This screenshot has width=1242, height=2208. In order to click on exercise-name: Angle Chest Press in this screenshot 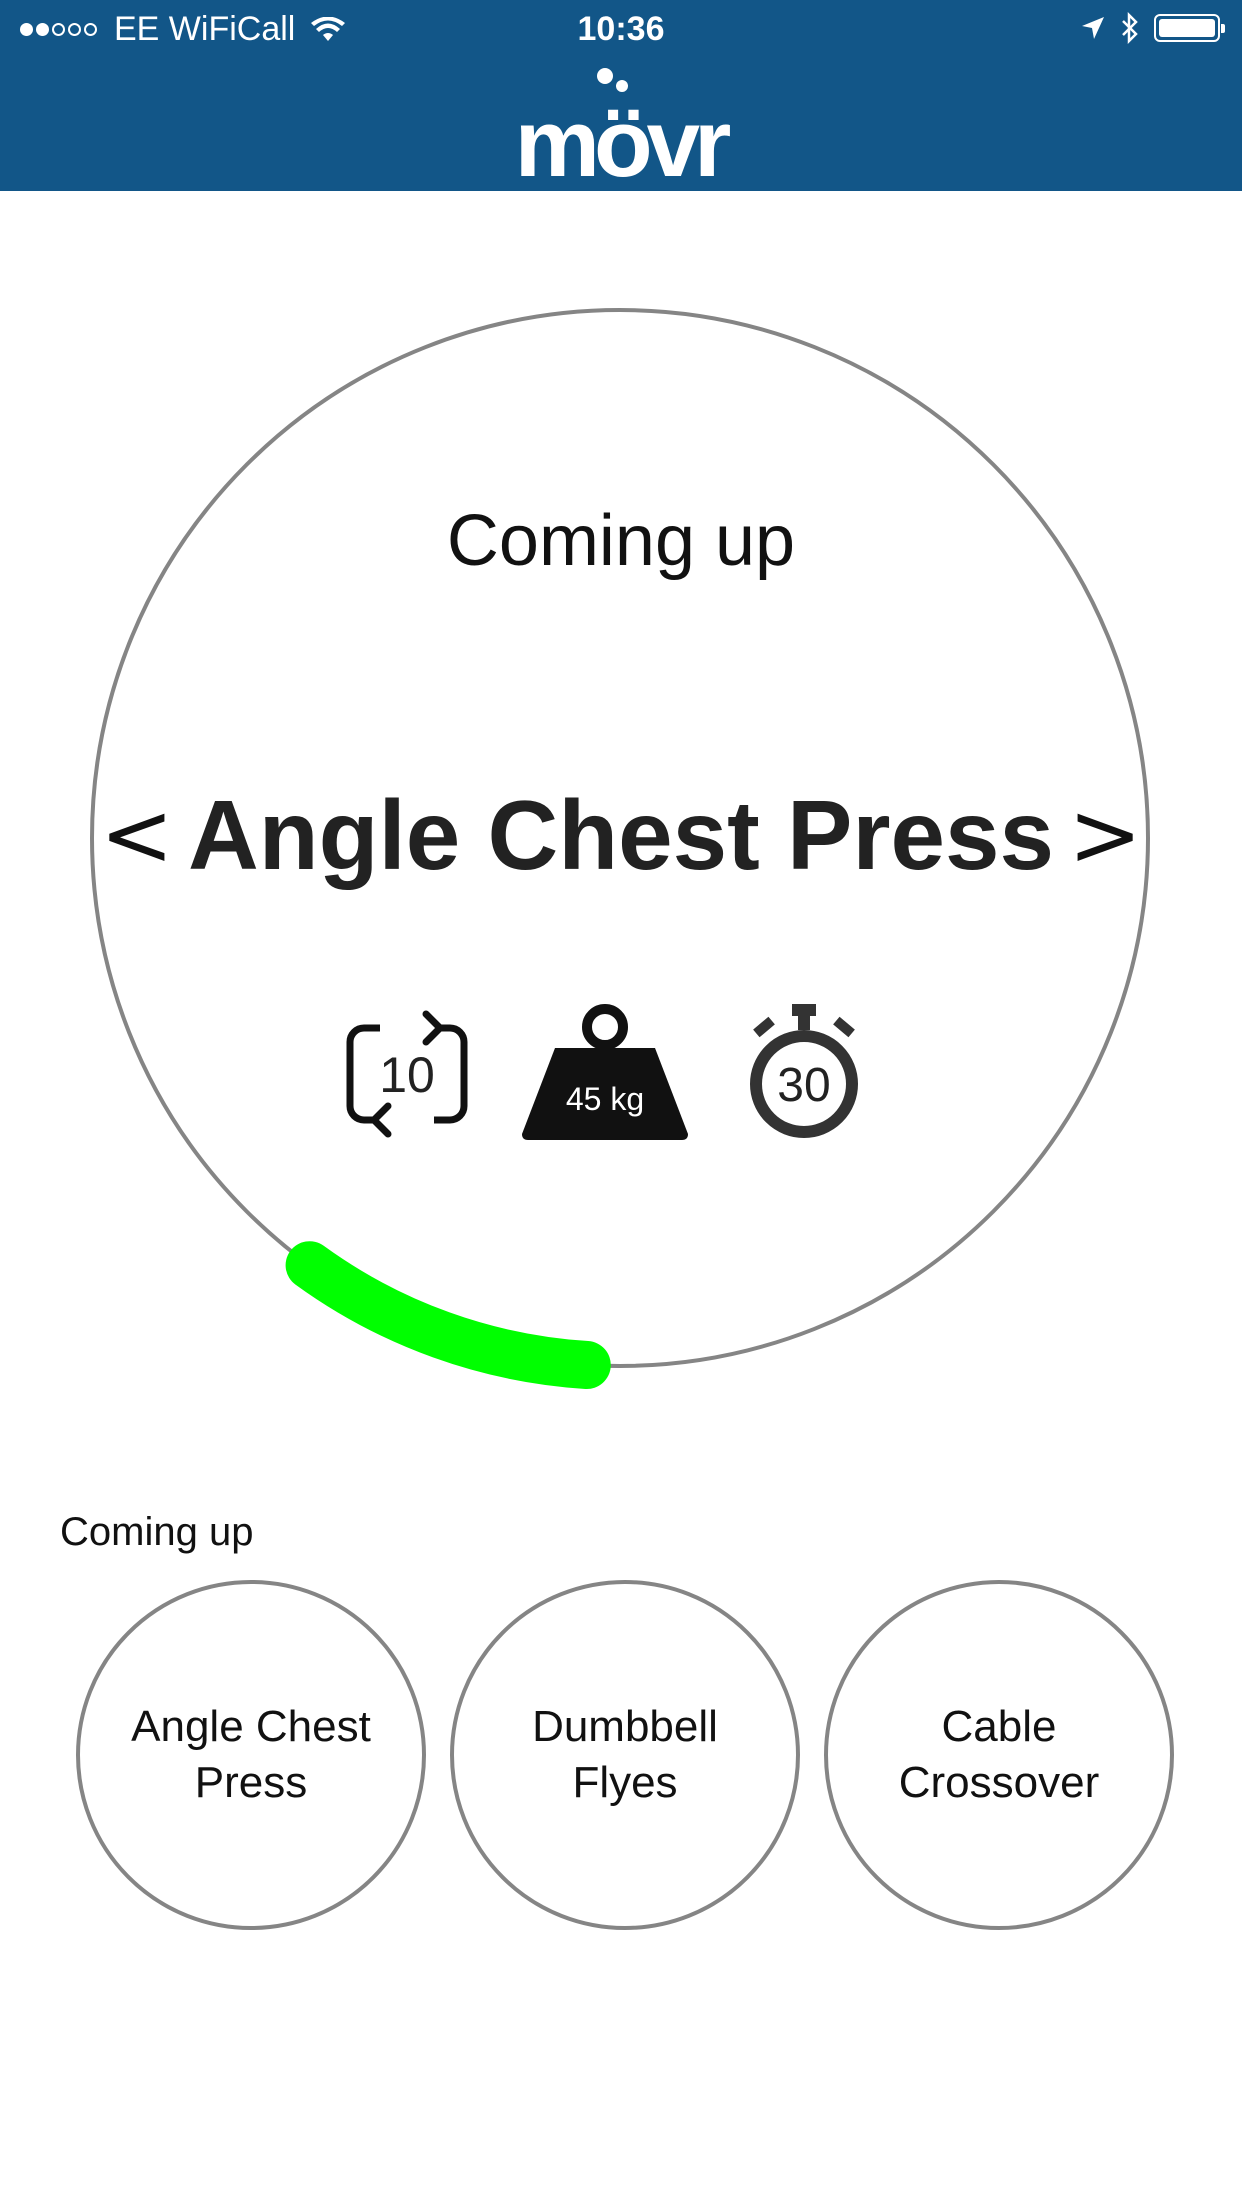, I will do `click(621, 834)`.